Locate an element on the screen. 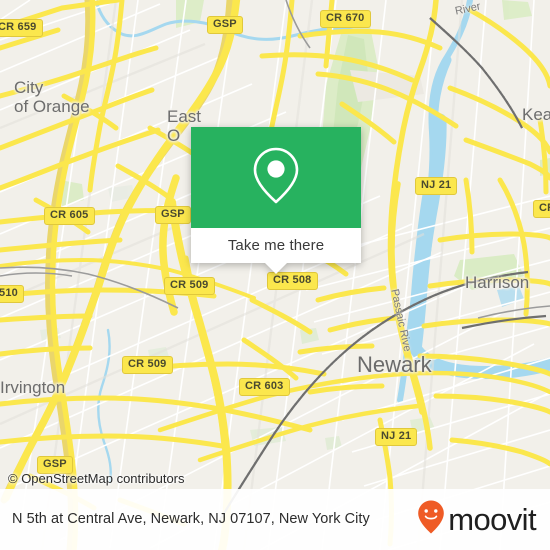 This screenshot has width=550, height=550. place-label-newark: Newark is located at coordinates (394, 364).